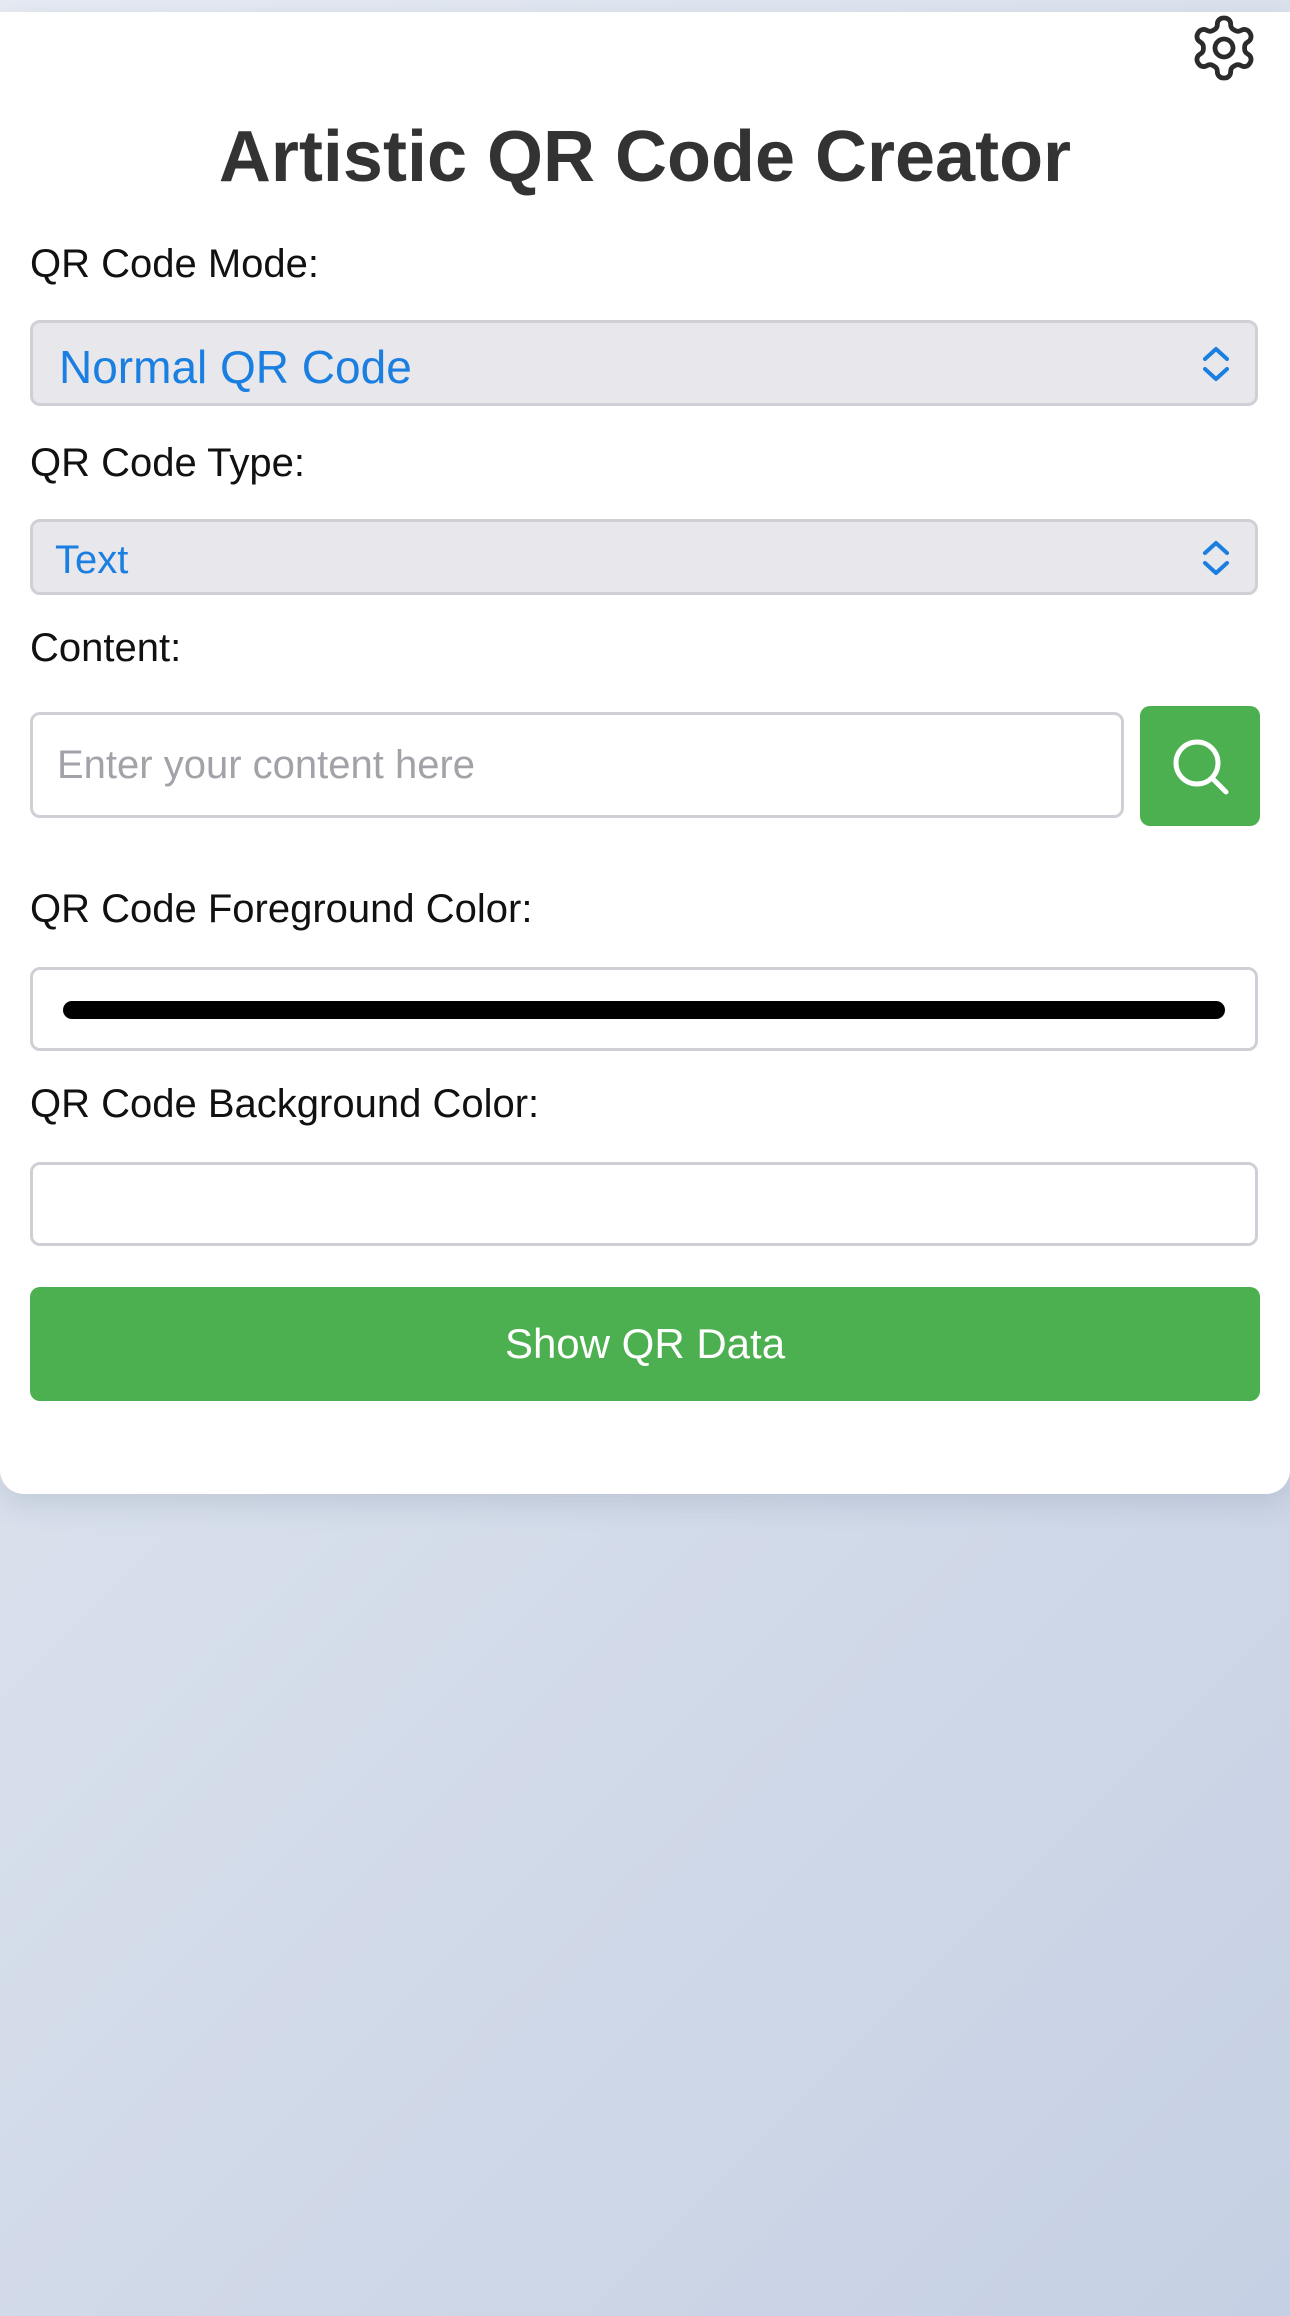 This screenshot has height=2316, width=1290. What do you see at coordinates (106, 648) in the screenshot?
I see `content-label: Content:` at bounding box center [106, 648].